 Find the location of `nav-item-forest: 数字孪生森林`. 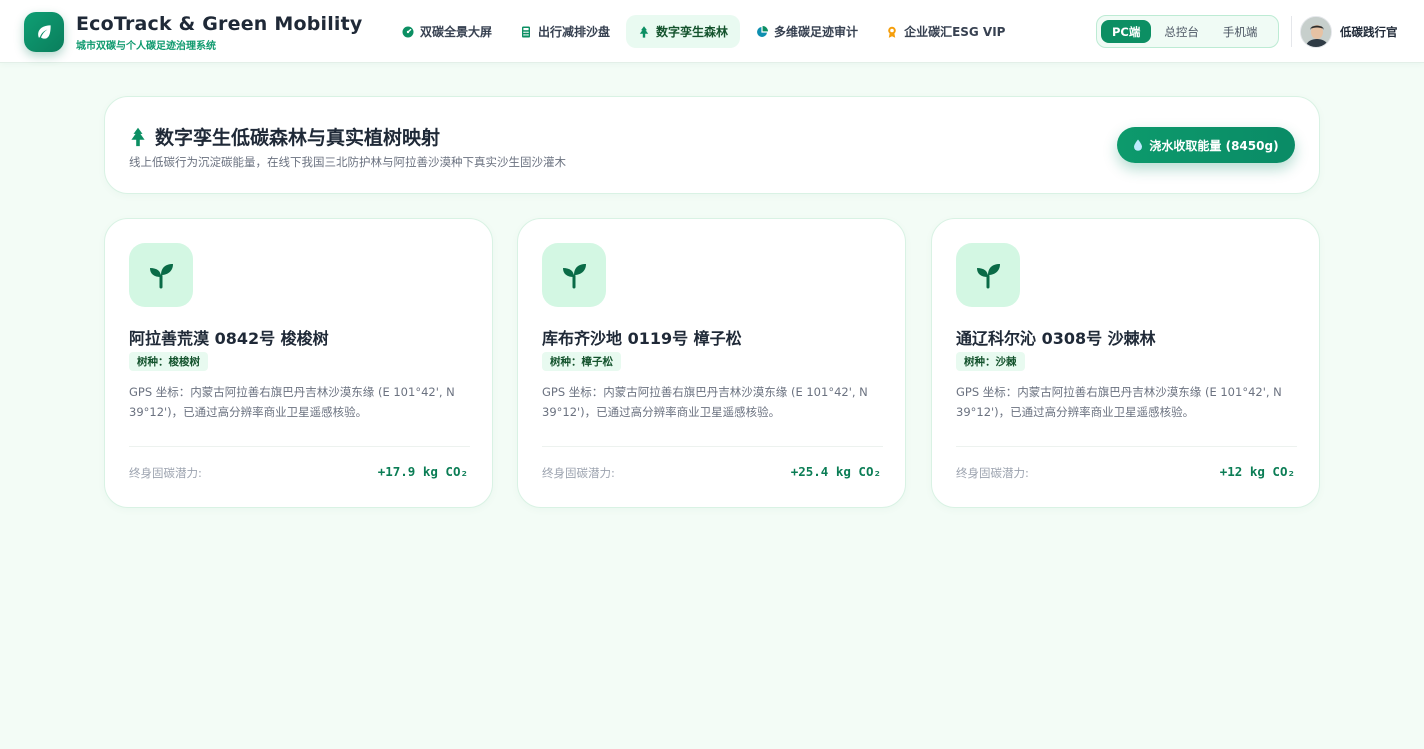

nav-item-forest: 数字孪生森林 is located at coordinates (683, 31).